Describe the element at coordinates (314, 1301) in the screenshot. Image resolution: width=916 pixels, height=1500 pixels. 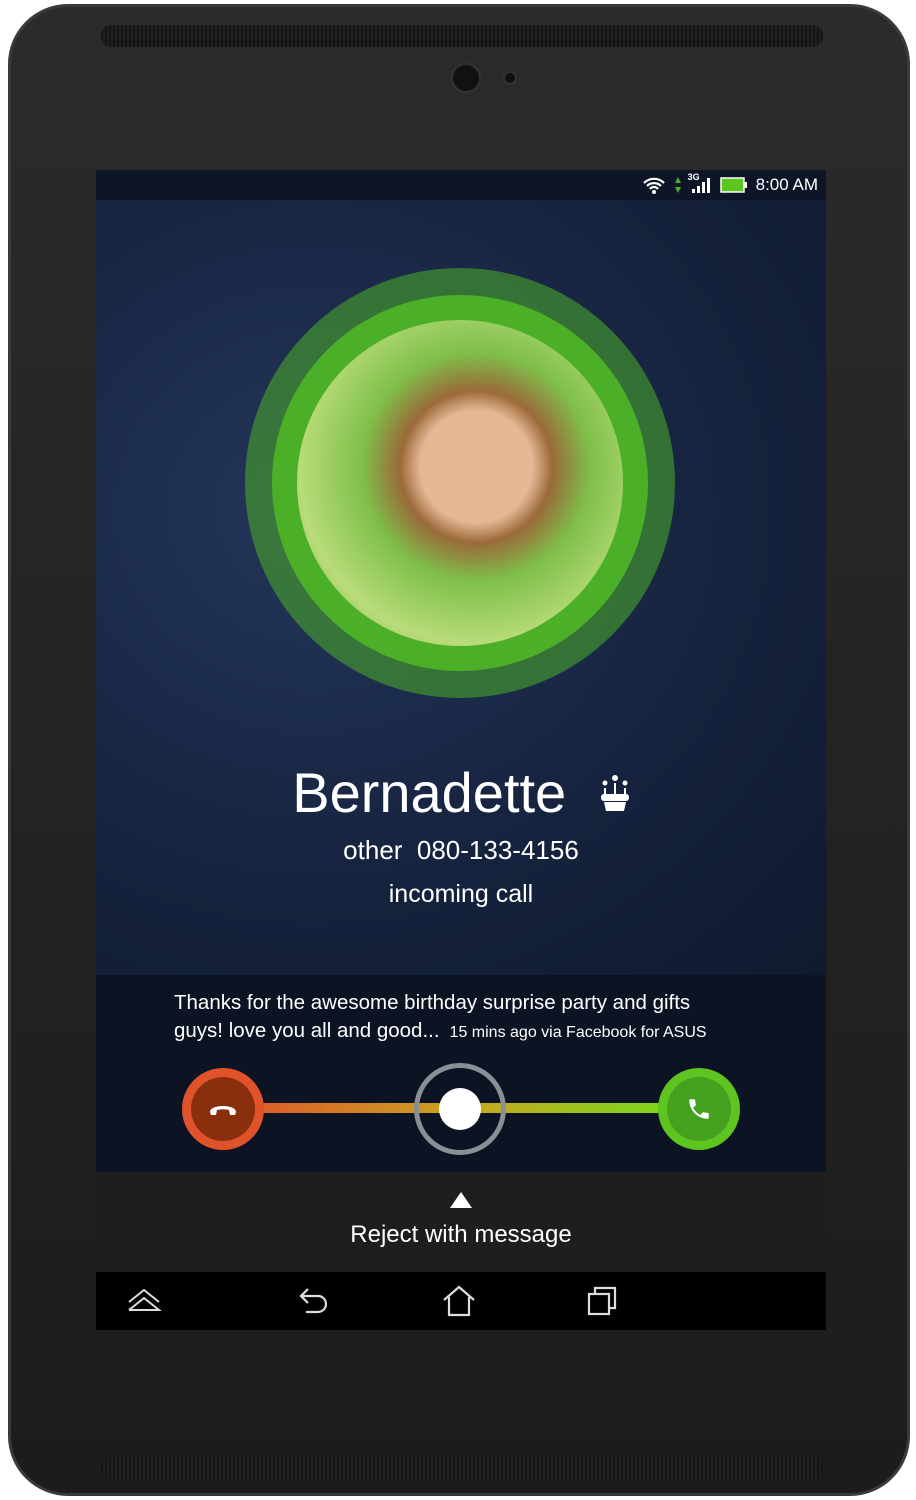
I see `back-icon` at that location.